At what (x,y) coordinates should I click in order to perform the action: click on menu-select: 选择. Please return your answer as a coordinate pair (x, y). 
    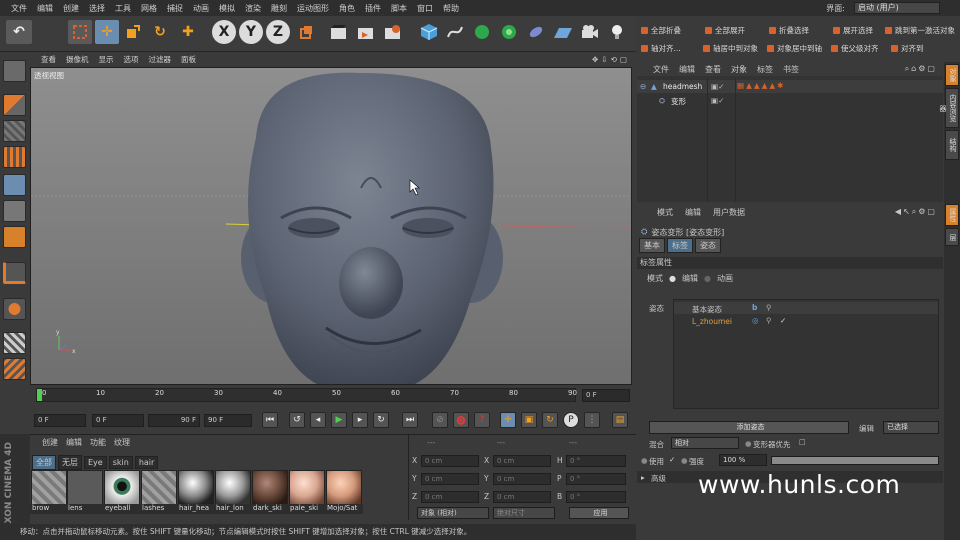
    Looking at the image, I should click on (97, 8).